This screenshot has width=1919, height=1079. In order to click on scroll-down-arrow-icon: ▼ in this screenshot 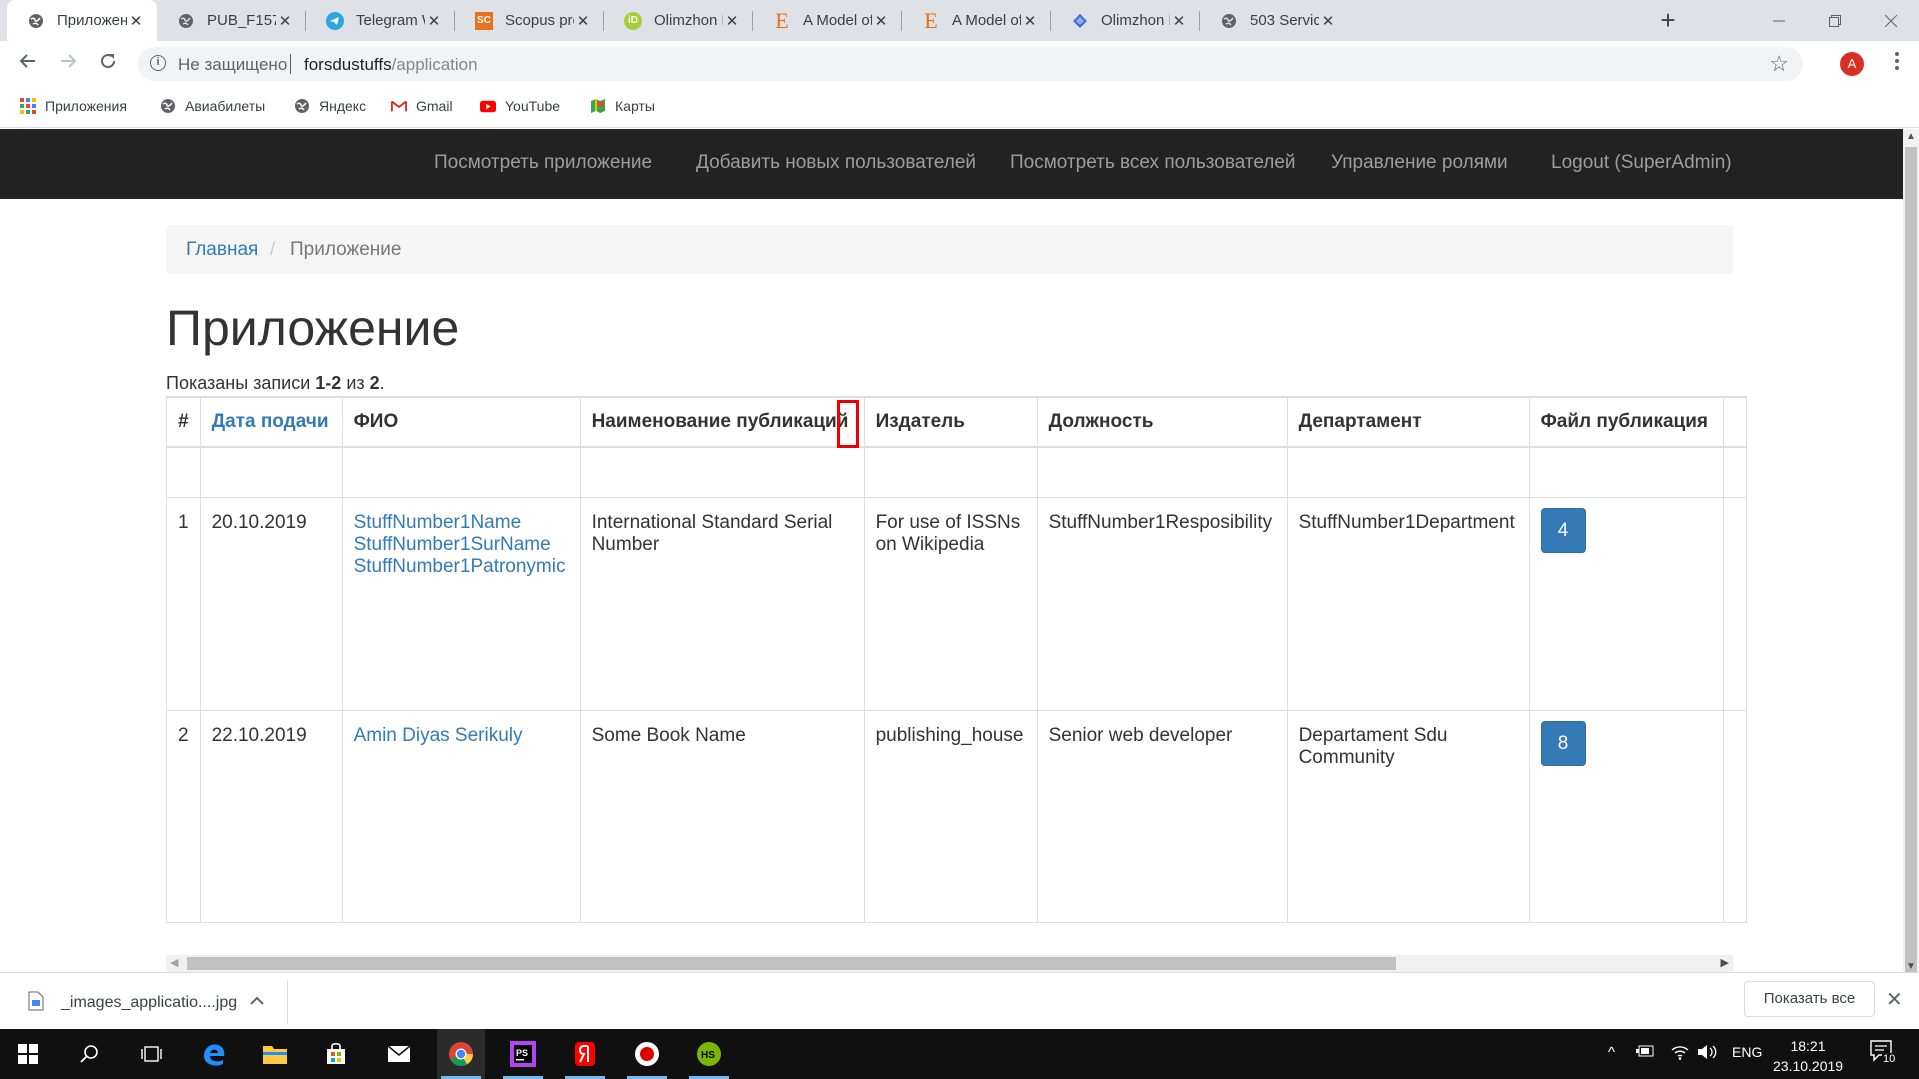, I will do `click(1911, 966)`.